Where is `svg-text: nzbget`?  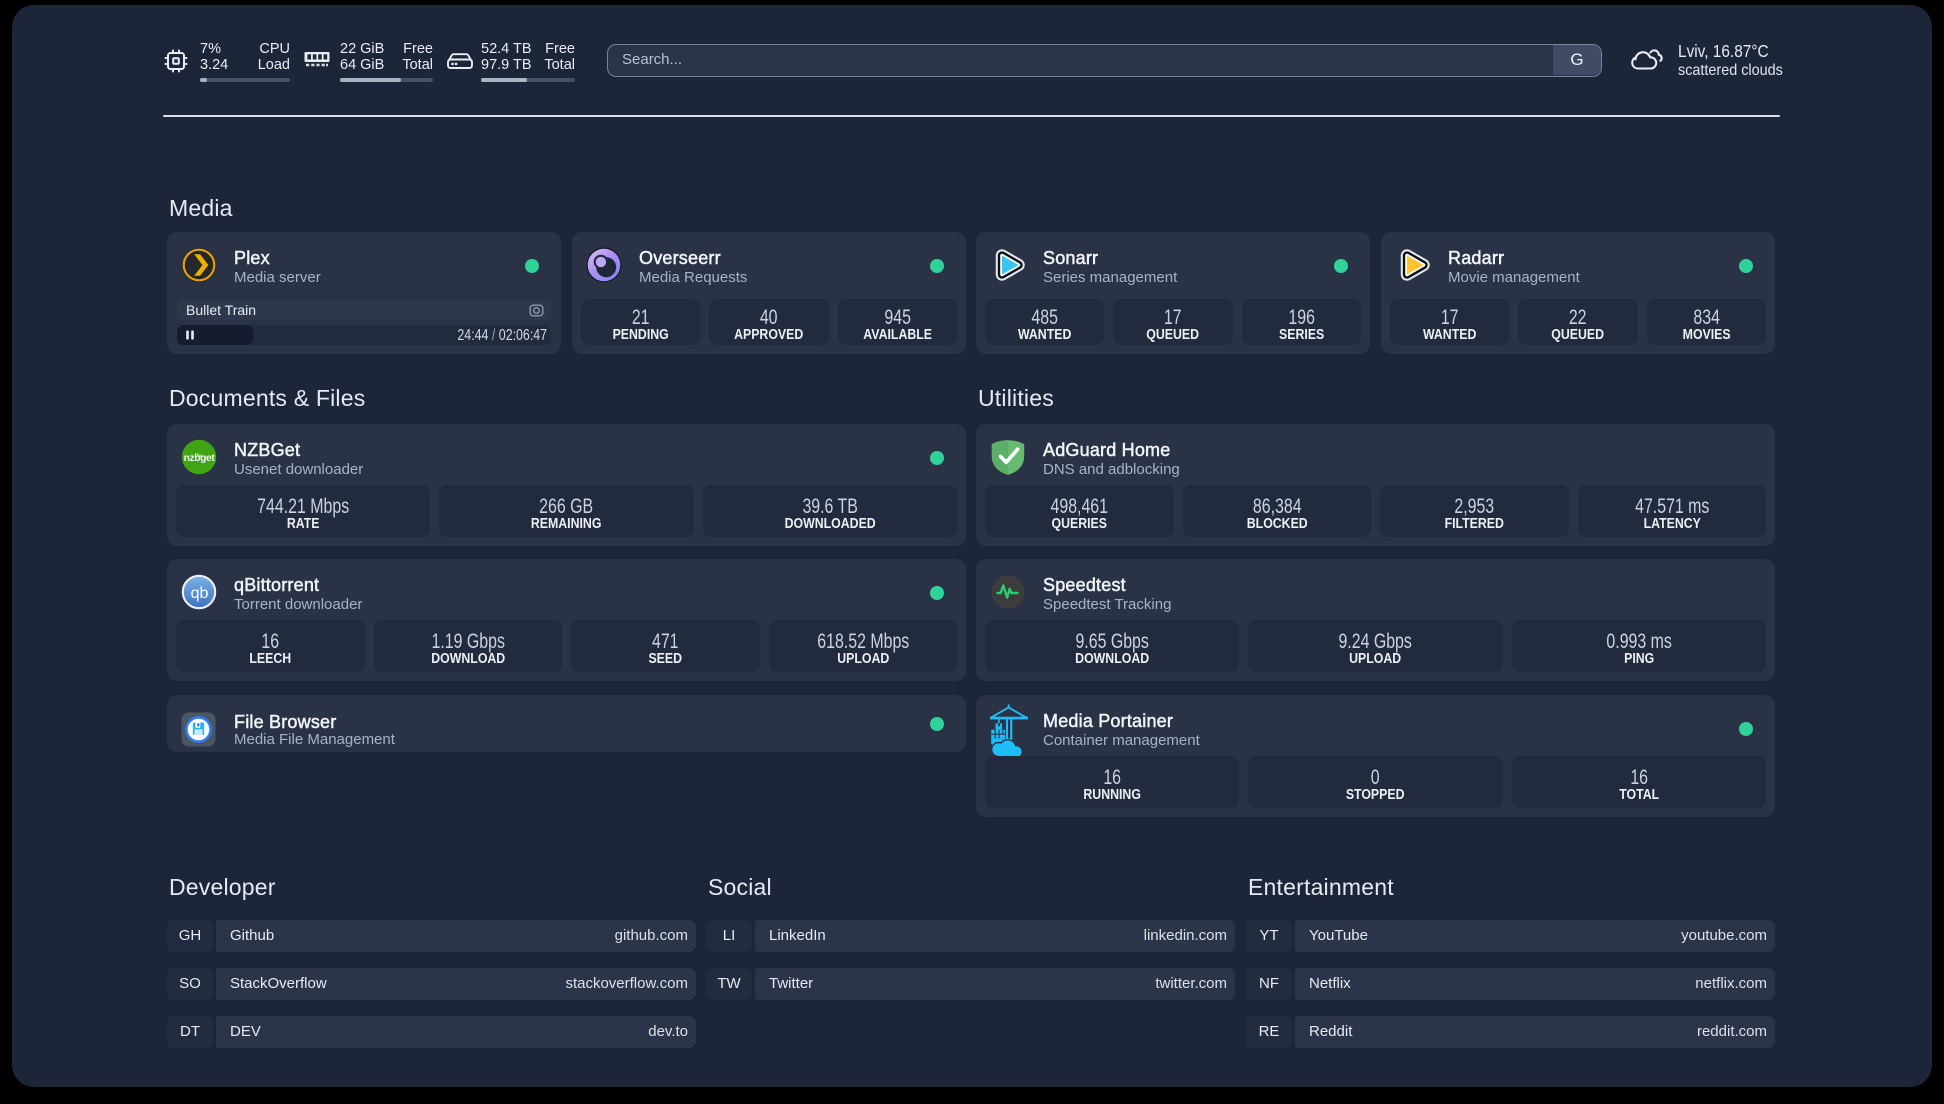 svg-text: nzbget is located at coordinates (200, 458).